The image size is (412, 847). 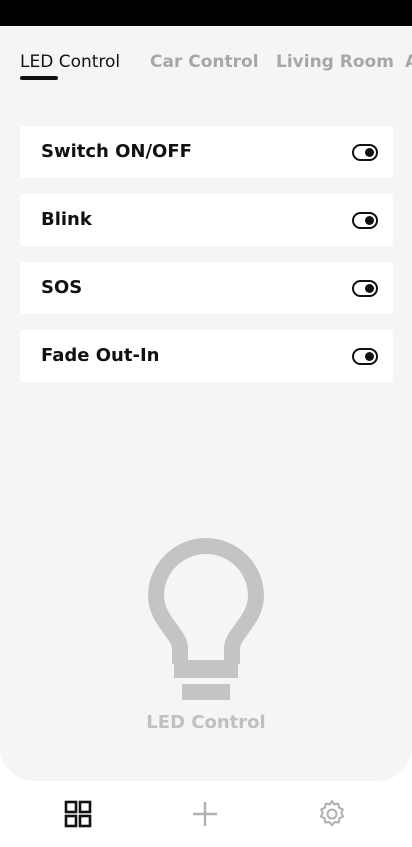 I want to click on control-label: Switch ON/OFF, so click(x=116, y=151).